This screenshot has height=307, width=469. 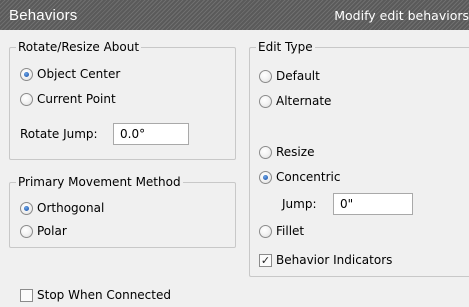 What do you see at coordinates (26, 295) in the screenshot?
I see `checkbox-icon` at bounding box center [26, 295].